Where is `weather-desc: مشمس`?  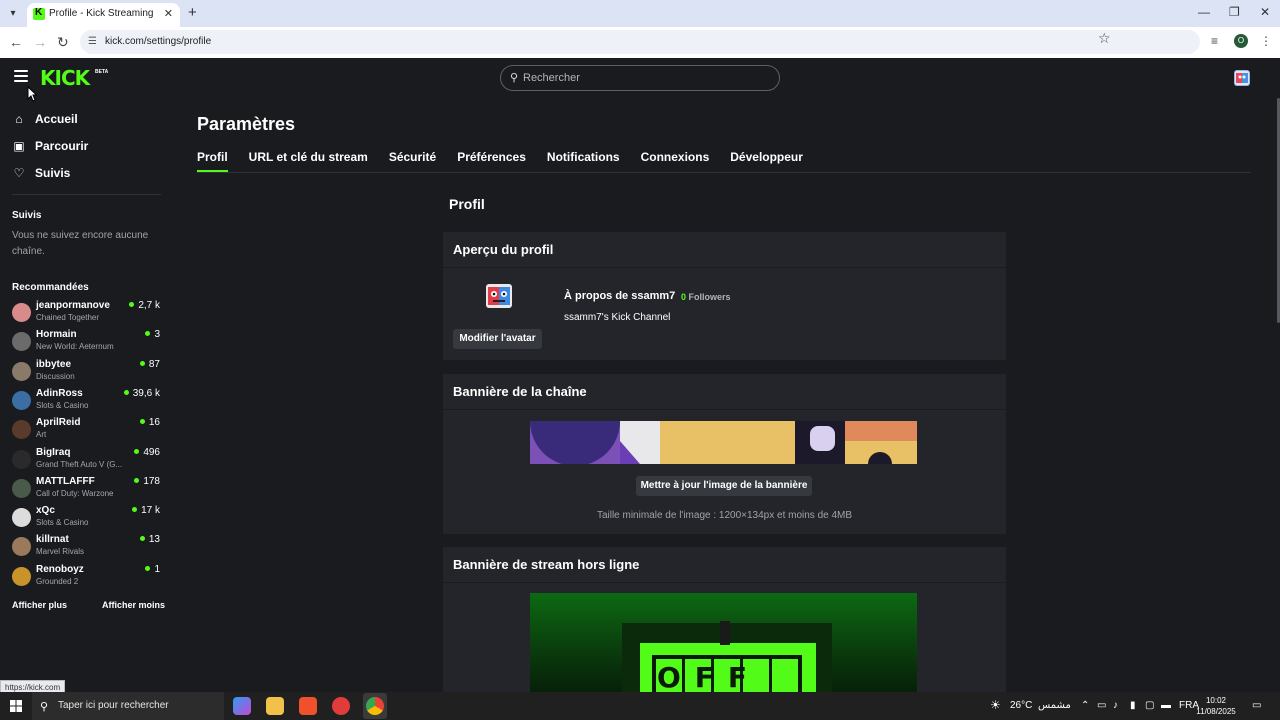 weather-desc: مشمس is located at coordinates (1054, 705).